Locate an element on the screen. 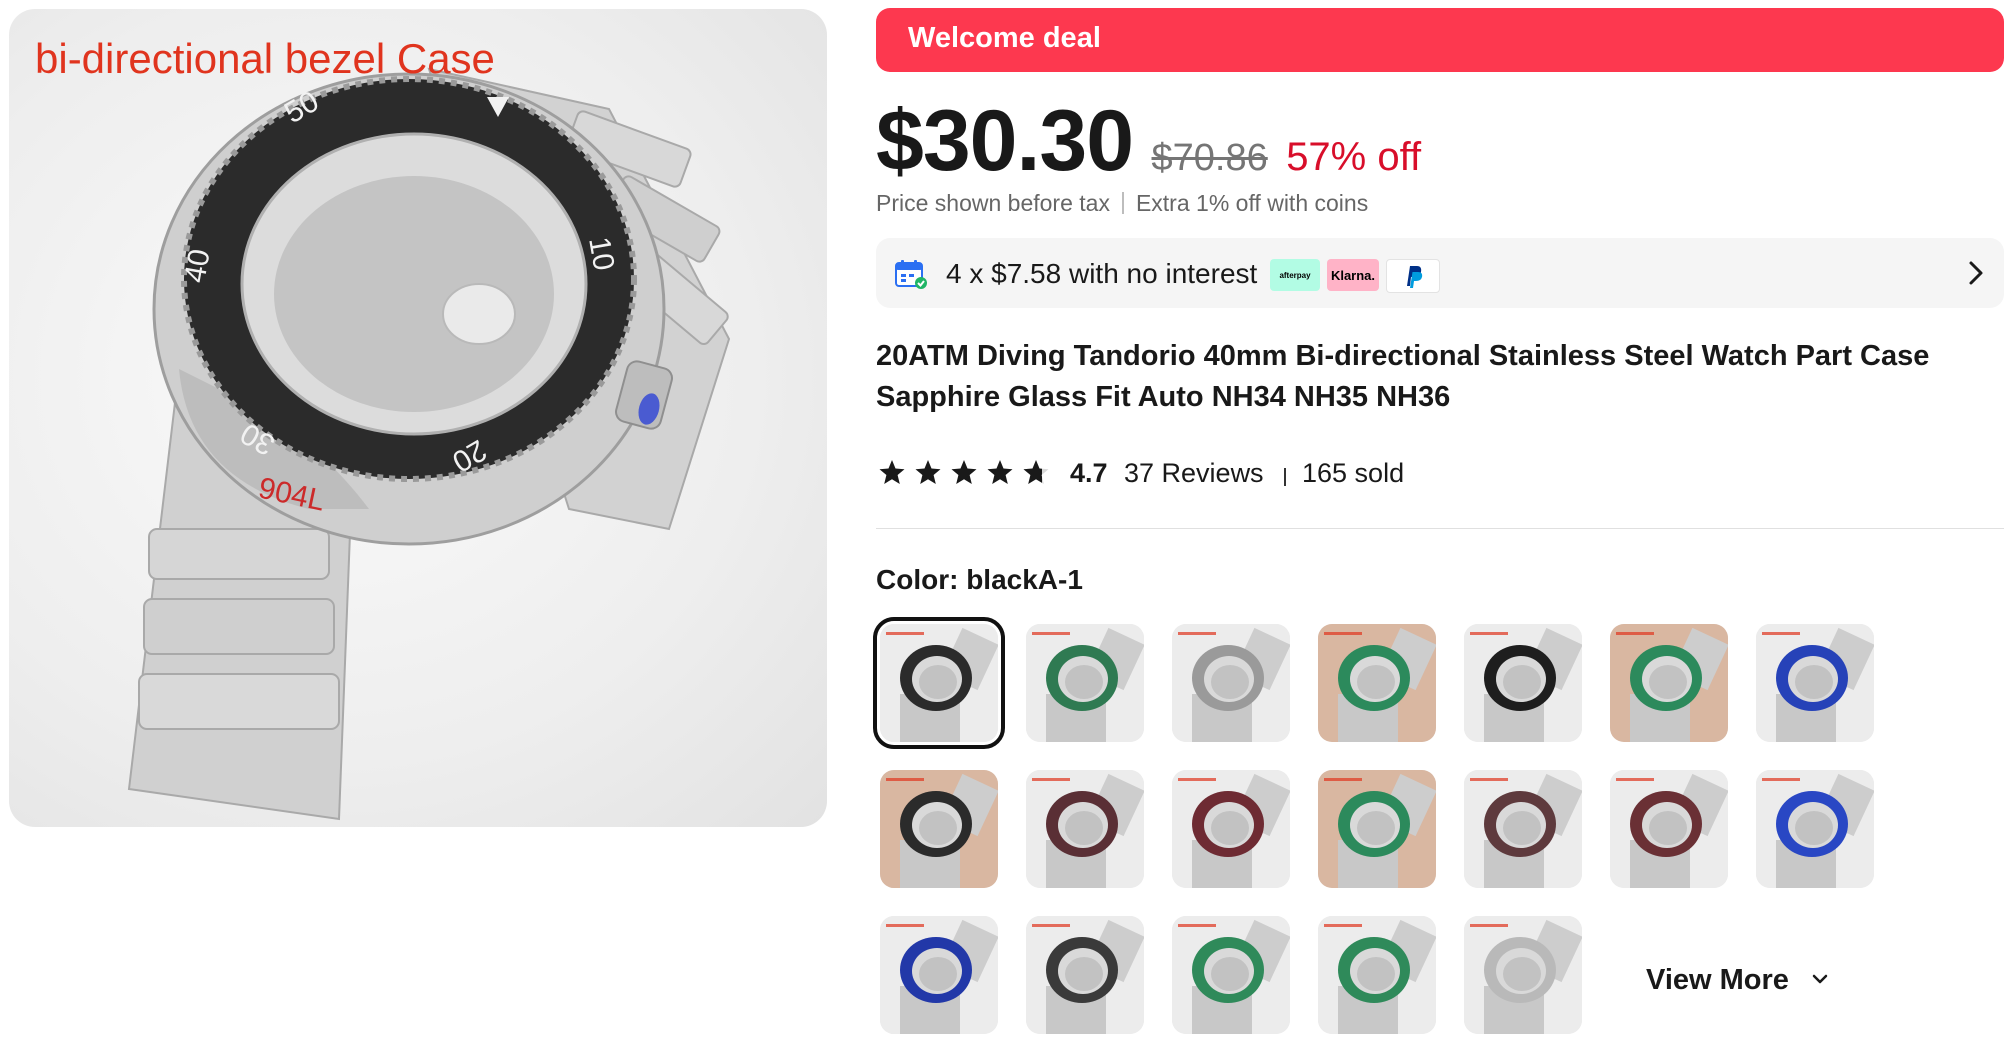  welcome-deal-banner: Welcome deal is located at coordinates (1440, 40).